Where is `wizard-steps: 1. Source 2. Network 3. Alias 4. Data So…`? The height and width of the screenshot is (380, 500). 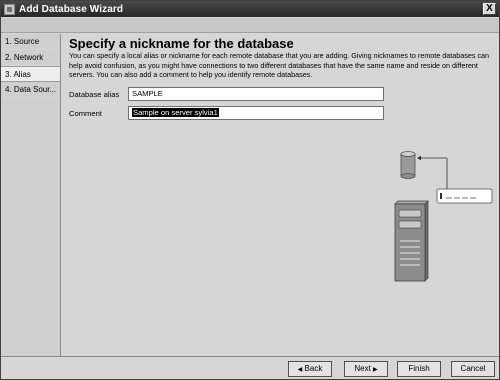
wizard-steps: 1. Source 2. Network 3. Alias 4. Data So… is located at coordinates (31, 195).